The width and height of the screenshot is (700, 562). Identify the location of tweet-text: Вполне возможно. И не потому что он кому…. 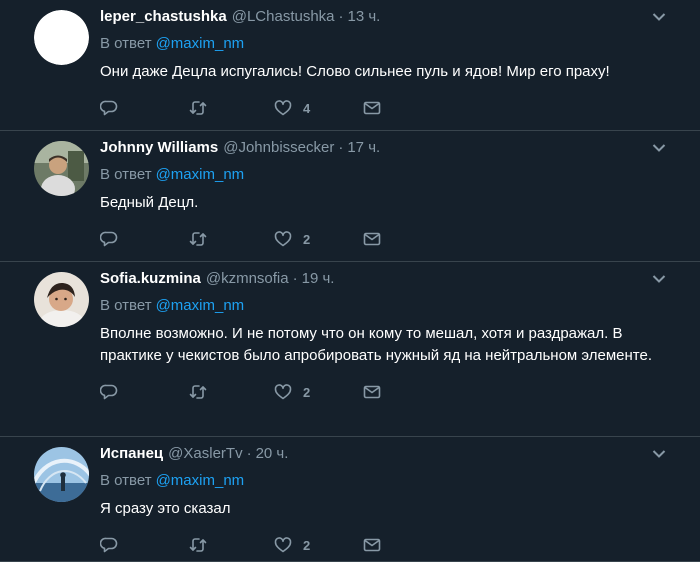
(376, 344).